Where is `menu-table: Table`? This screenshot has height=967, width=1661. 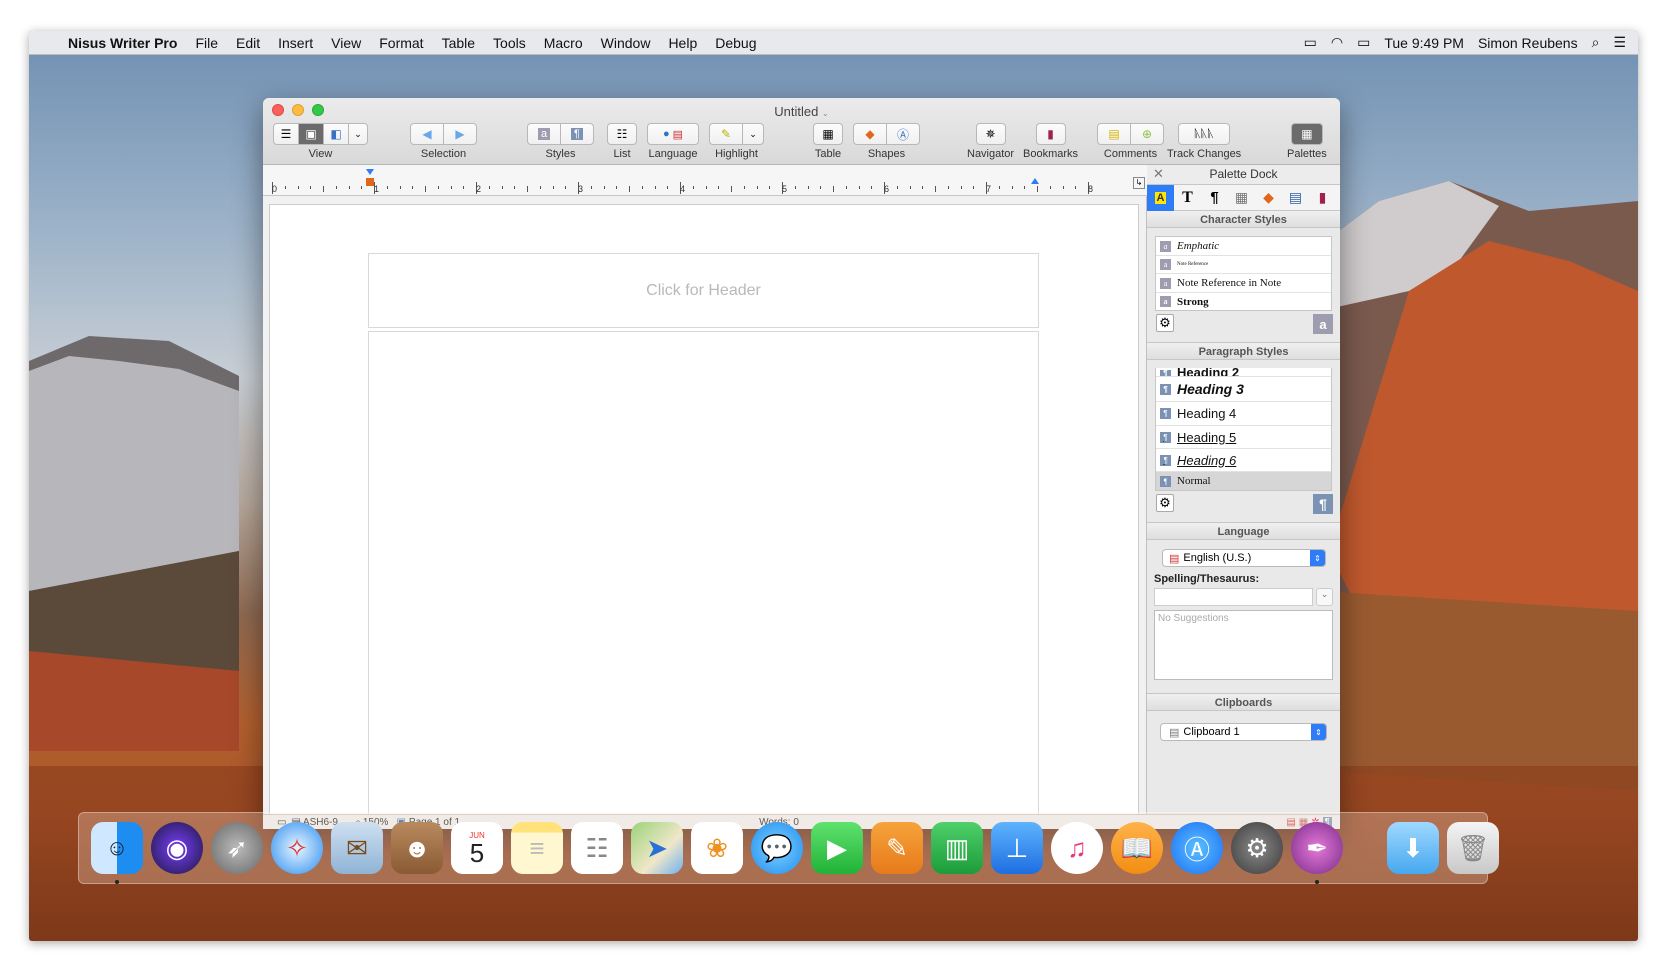
menu-table: Table is located at coordinates (458, 43).